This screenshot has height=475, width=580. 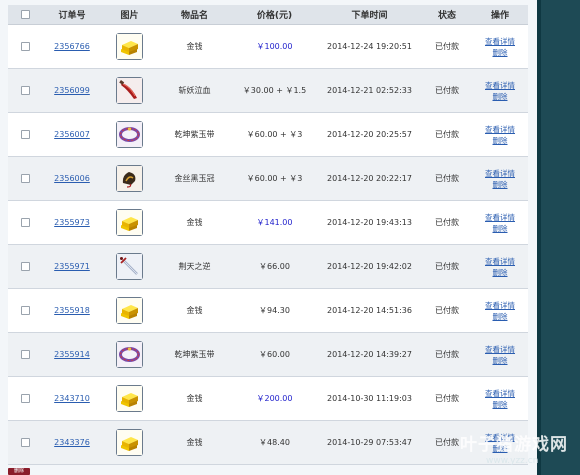 I want to click on order-no-link: 2355918, so click(x=72, y=310).